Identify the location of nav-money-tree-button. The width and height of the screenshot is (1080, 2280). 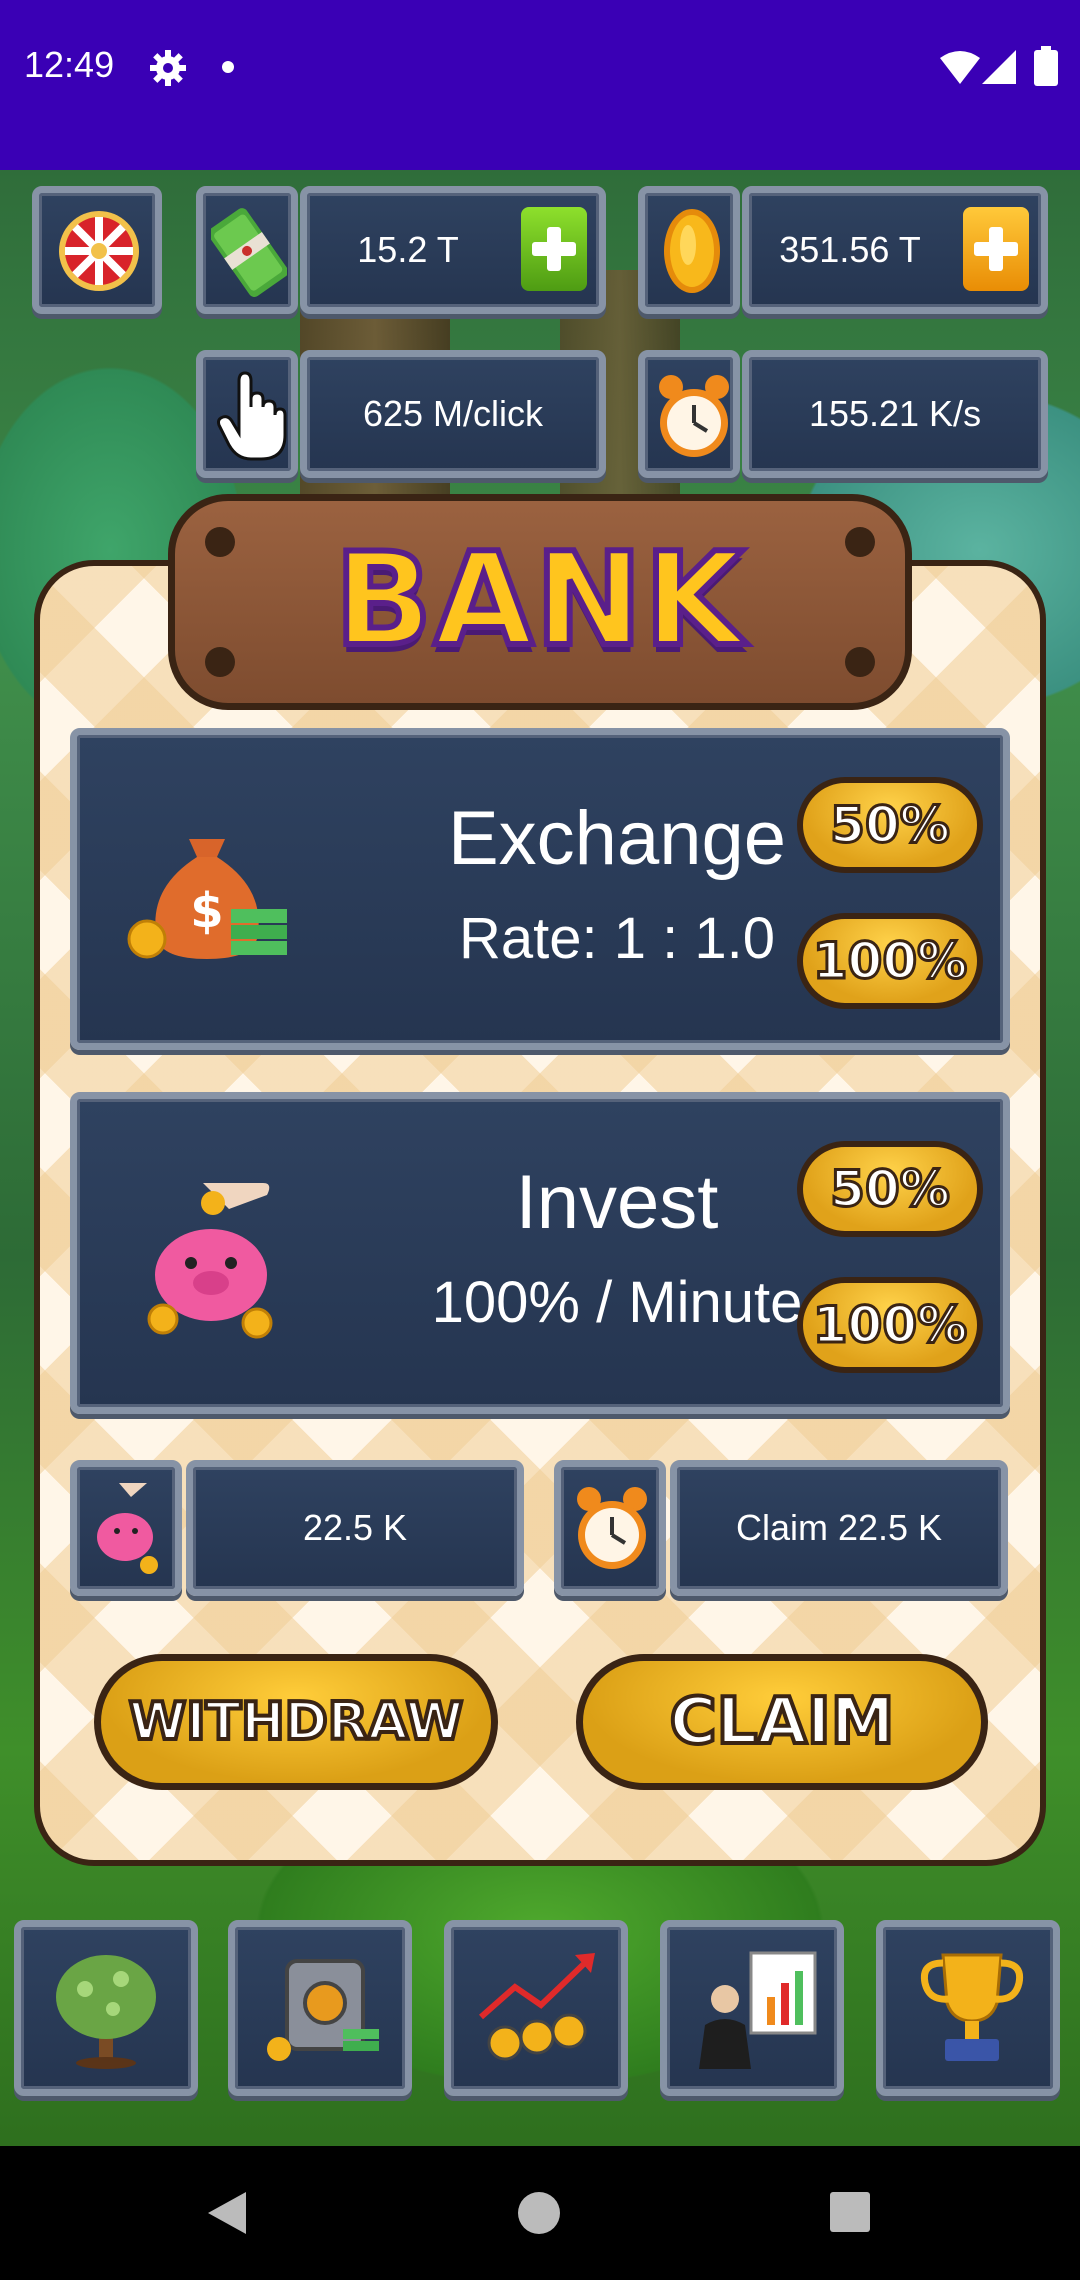
(106, 2008).